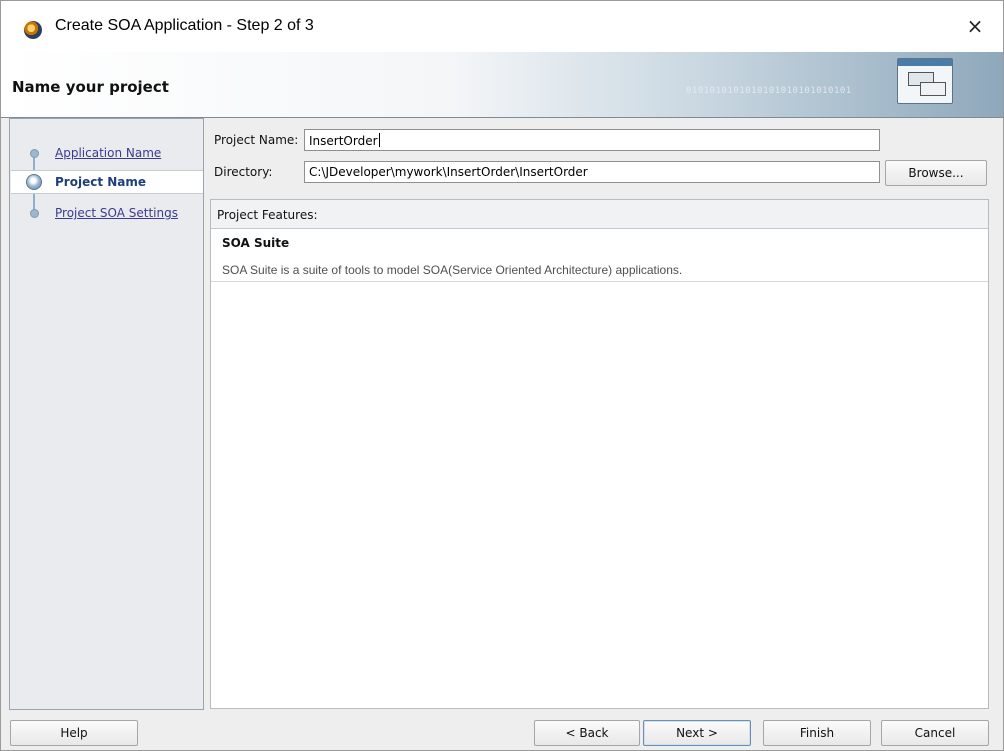  Describe the element at coordinates (33, 30) in the screenshot. I see `jdeveloper-app-icon` at that location.